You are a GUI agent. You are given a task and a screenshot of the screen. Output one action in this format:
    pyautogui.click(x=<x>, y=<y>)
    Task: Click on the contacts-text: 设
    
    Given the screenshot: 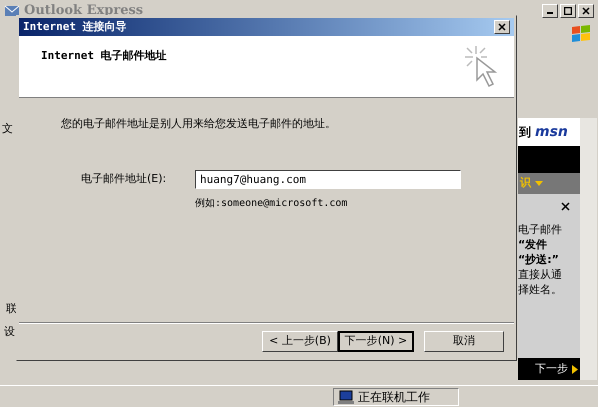 What is the action you would take?
    pyautogui.click(x=9, y=331)
    